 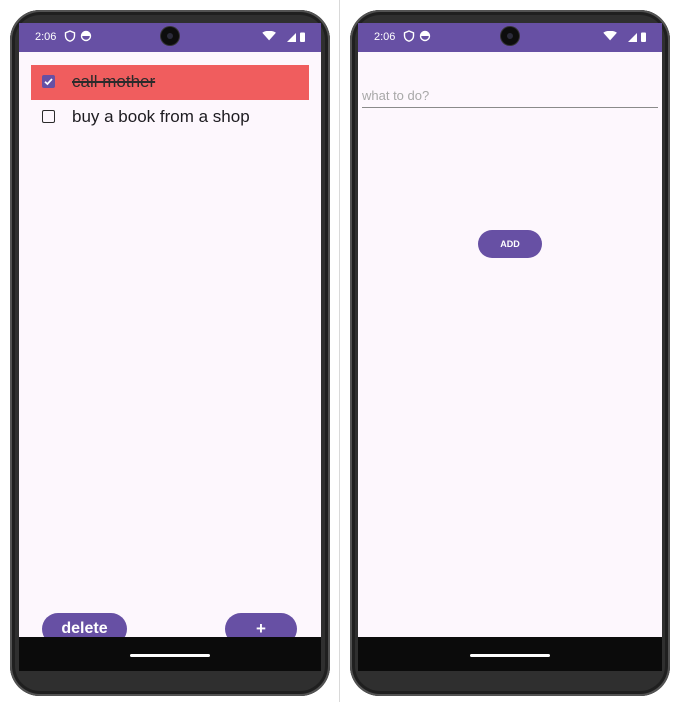 I want to click on screenshot-divider, so click(x=339, y=351).